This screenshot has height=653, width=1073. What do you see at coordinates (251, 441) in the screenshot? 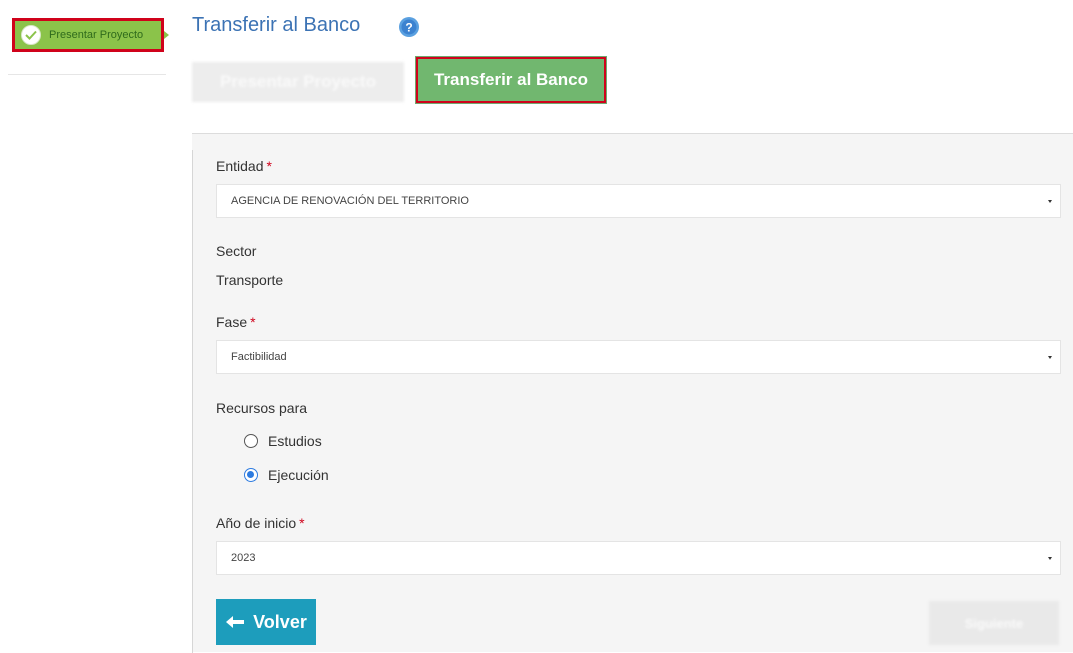
I see `radio-estudios-circle` at bounding box center [251, 441].